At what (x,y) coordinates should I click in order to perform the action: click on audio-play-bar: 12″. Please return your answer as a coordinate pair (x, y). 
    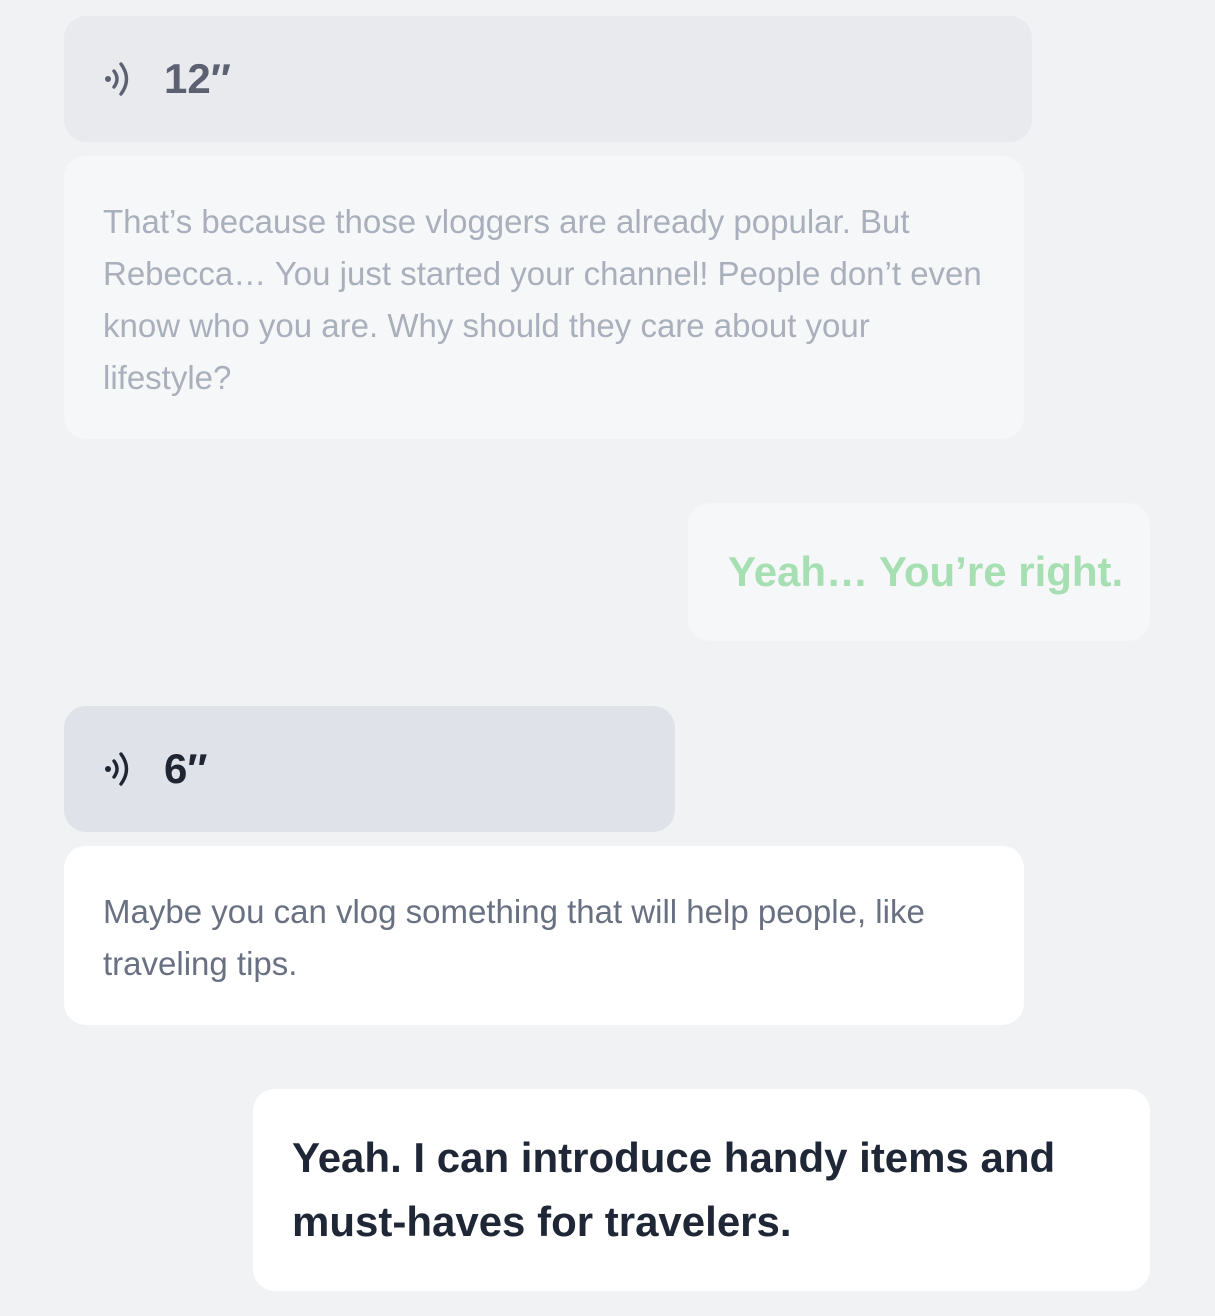
    Looking at the image, I should click on (548, 79).